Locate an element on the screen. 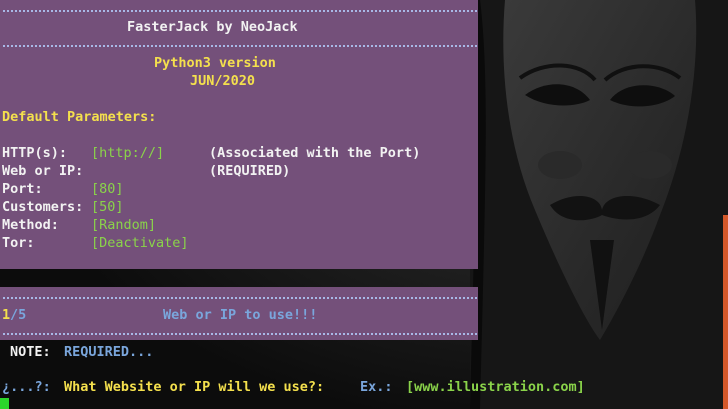 The height and width of the screenshot is (409, 728). port-value: [80] is located at coordinates (107, 189).